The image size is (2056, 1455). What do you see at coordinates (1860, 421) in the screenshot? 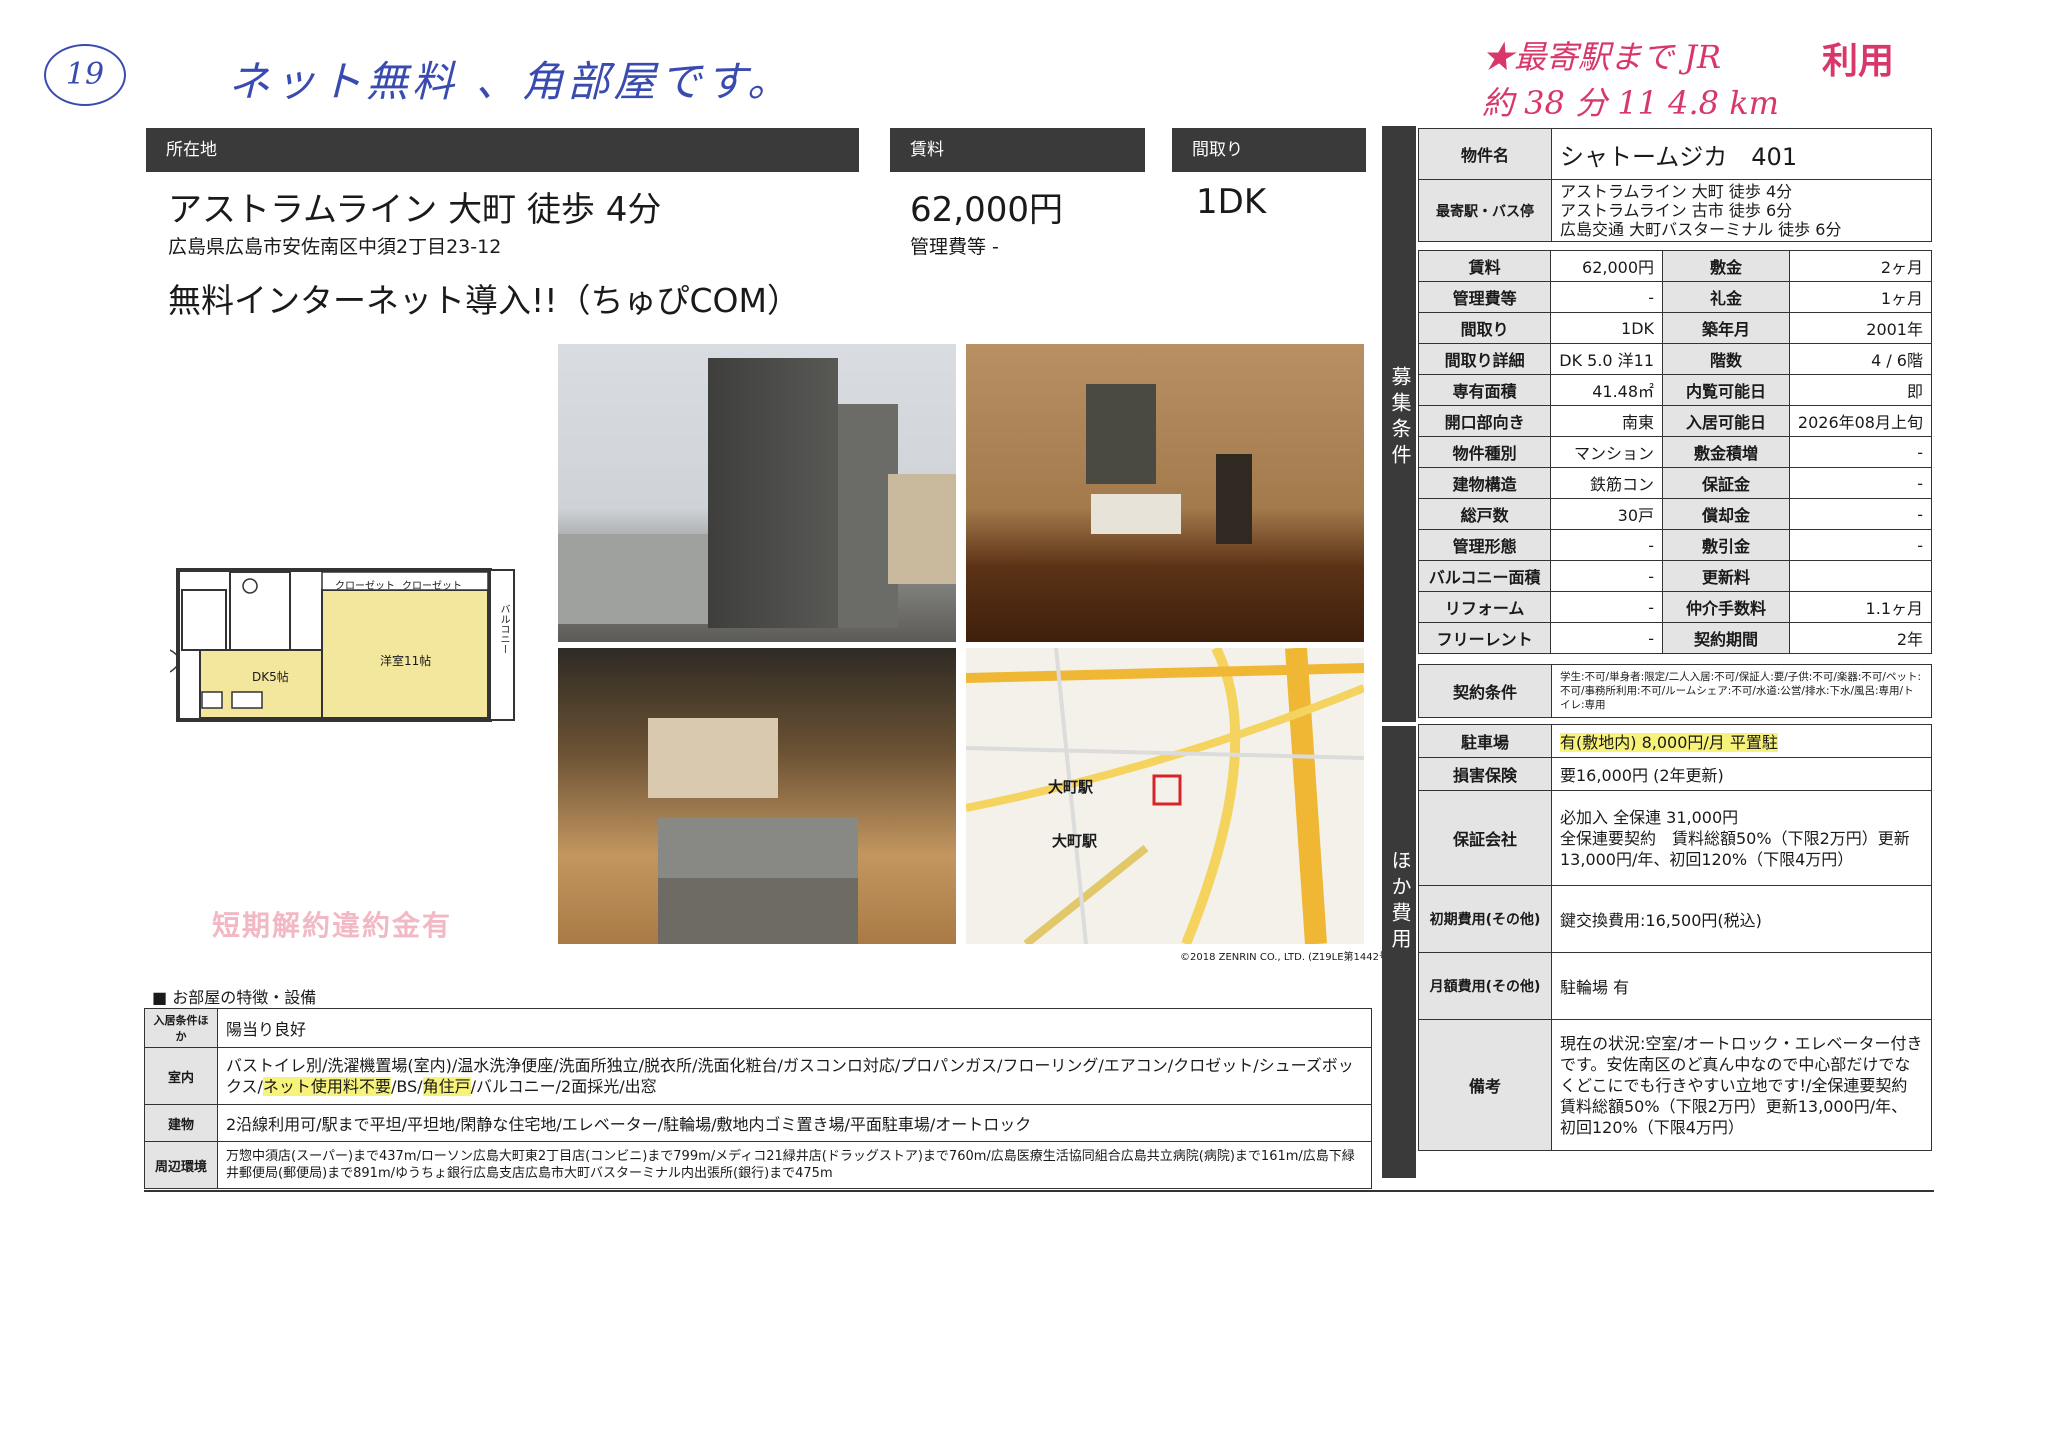
I see `condition-value: 2026年08月上旬` at bounding box center [1860, 421].